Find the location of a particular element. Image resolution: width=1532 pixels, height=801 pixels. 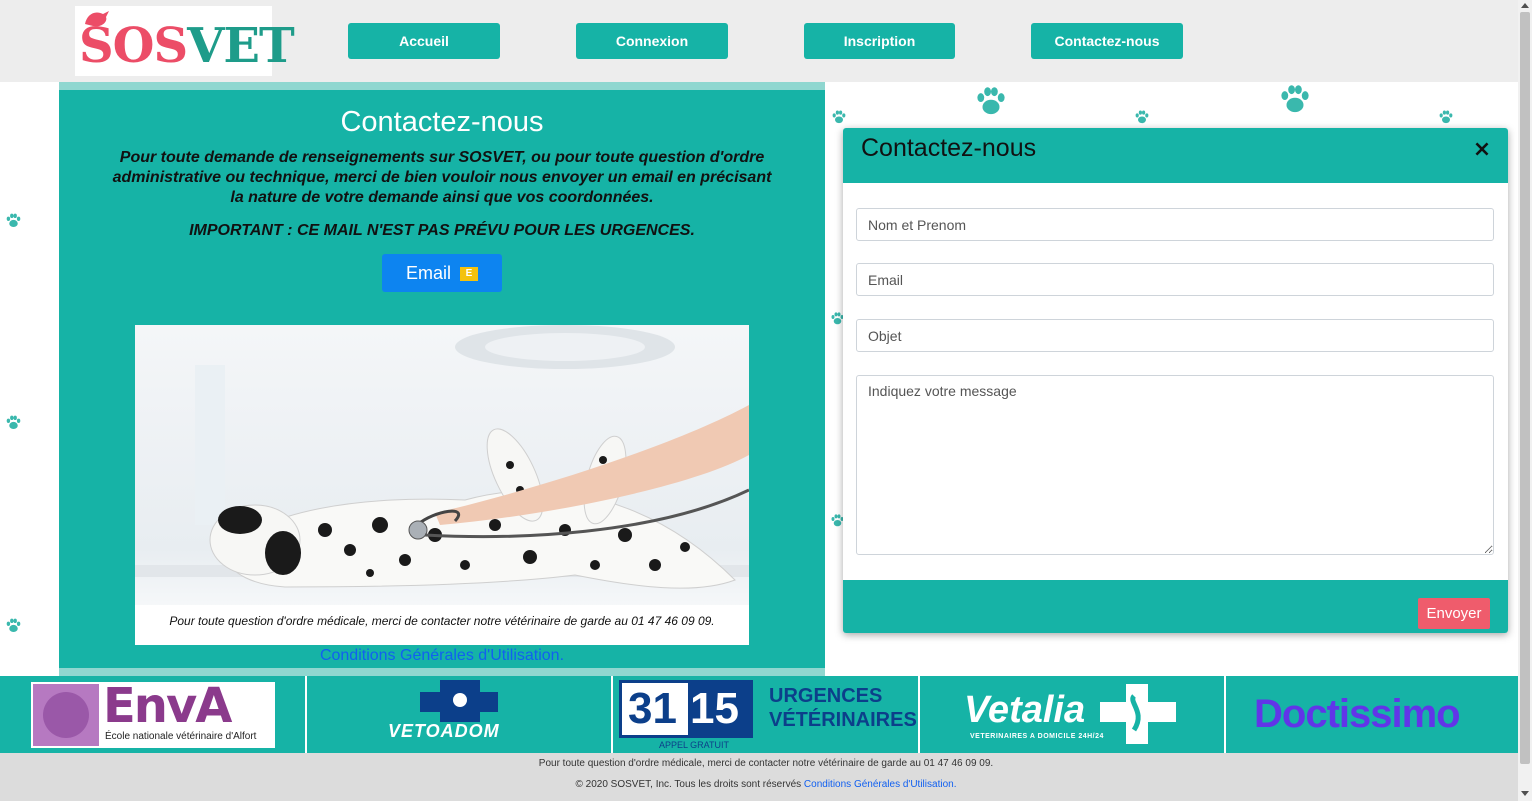

vetoadom-logo: VETOADOM is located at coordinates (460, 714).